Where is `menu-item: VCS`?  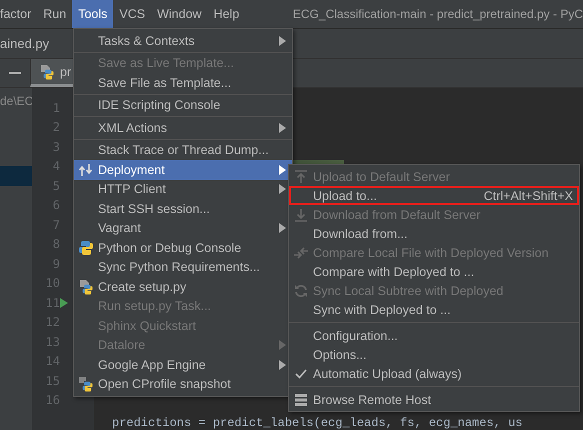
menu-item: VCS is located at coordinates (132, 14).